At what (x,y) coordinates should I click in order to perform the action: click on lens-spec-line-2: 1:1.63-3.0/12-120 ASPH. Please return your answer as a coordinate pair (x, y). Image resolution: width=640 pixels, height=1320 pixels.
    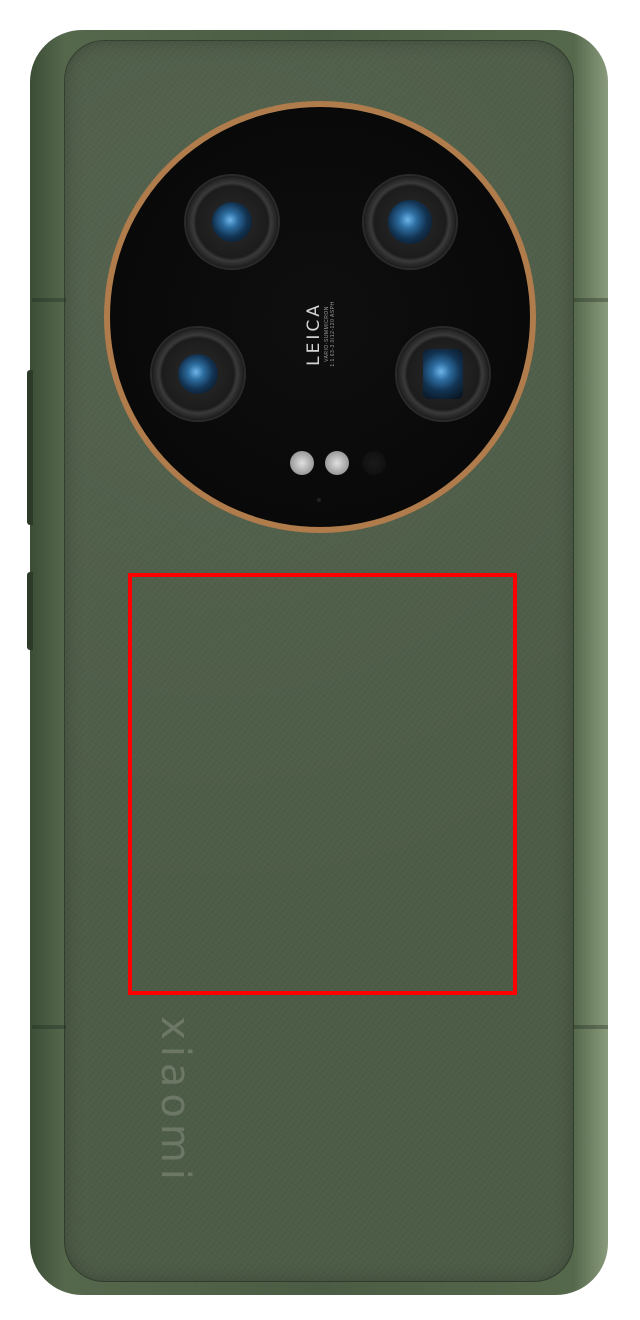
    Looking at the image, I should click on (333, 334).